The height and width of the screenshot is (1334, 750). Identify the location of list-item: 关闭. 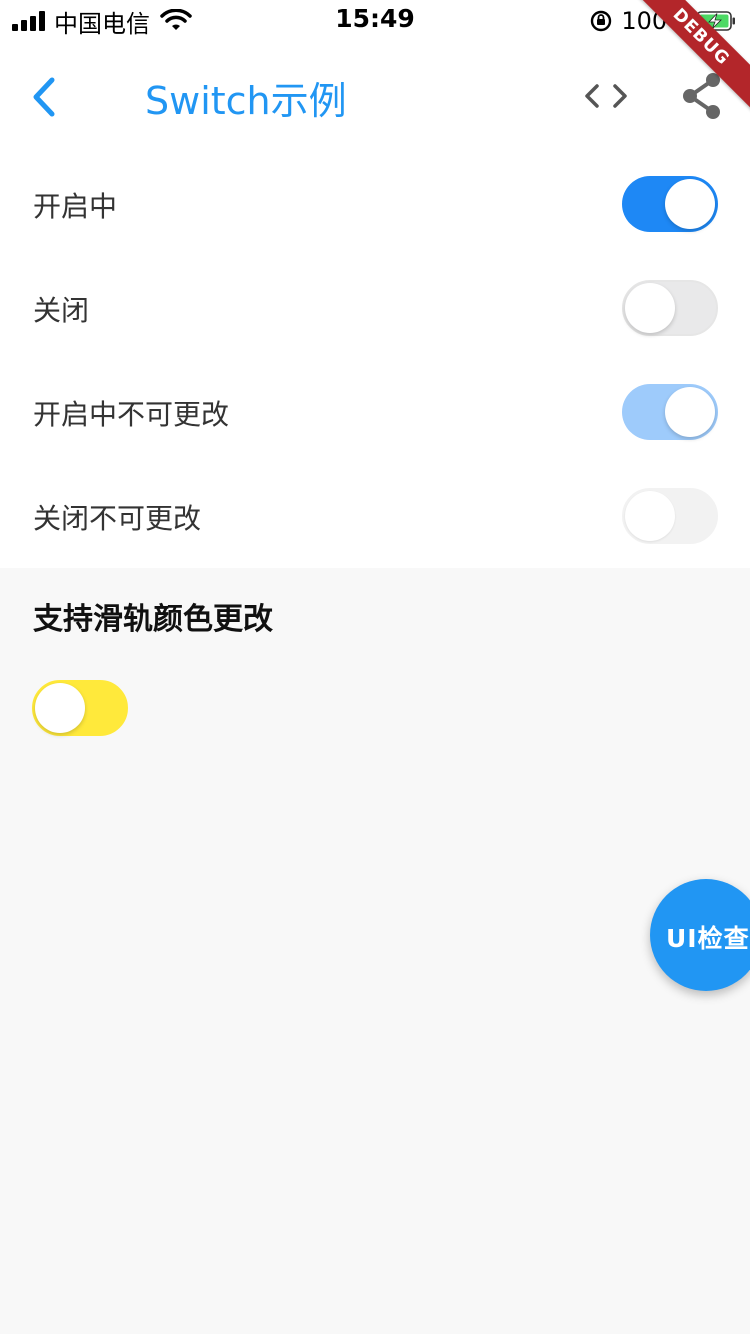
(375, 308).